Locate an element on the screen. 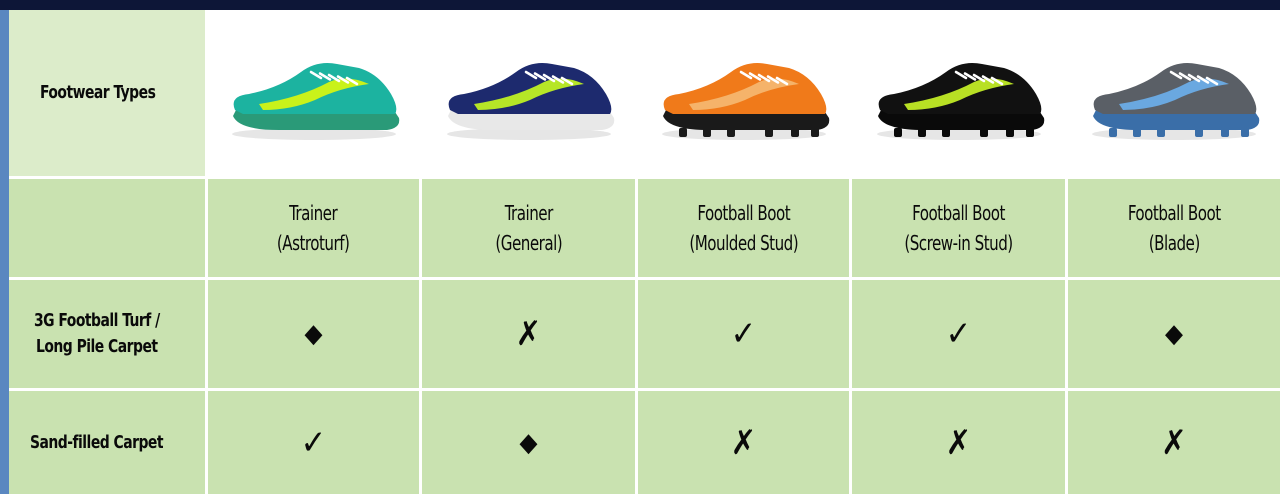  football-boot-screw-in-stud-image is located at coordinates (960, 101).